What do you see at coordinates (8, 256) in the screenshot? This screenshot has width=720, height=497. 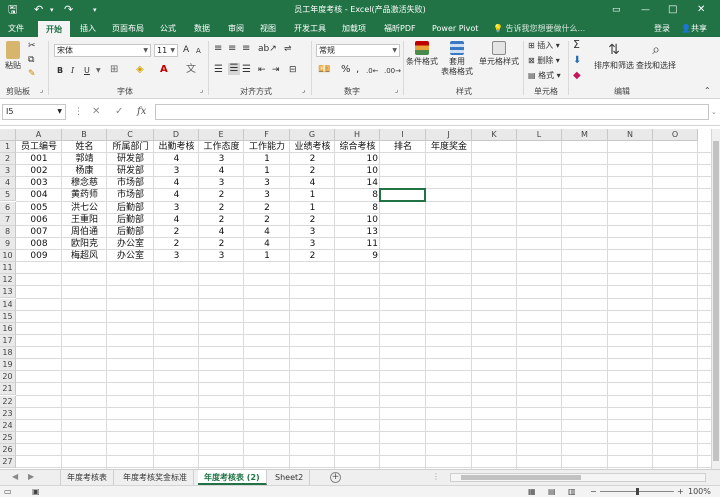 I see `row-header: 10` at bounding box center [8, 256].